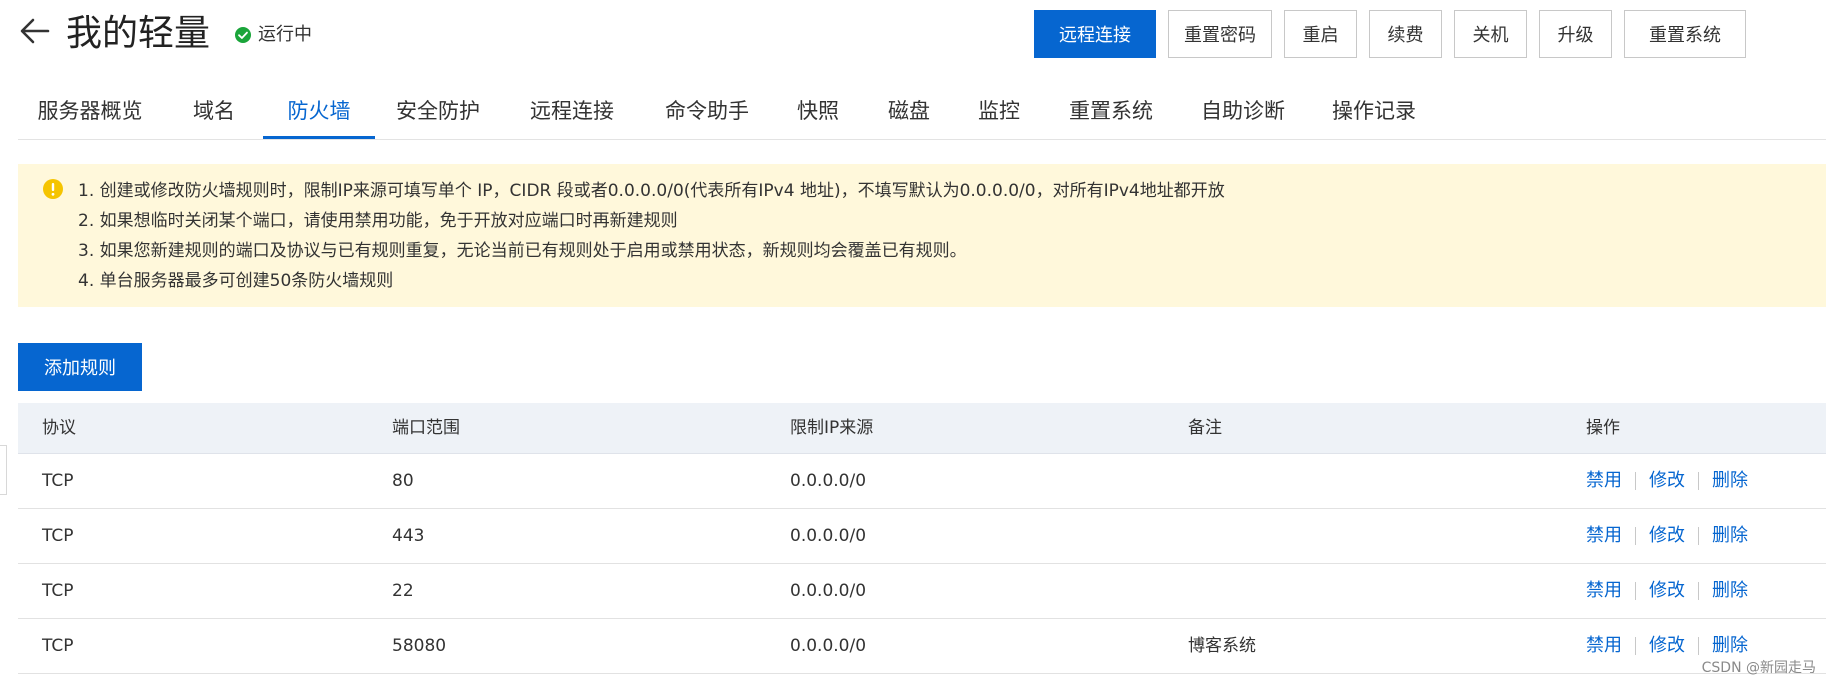  Describe the element at coordinates (438, 112) in the screenshot. I see `tab-security: 安全防护` at that location.